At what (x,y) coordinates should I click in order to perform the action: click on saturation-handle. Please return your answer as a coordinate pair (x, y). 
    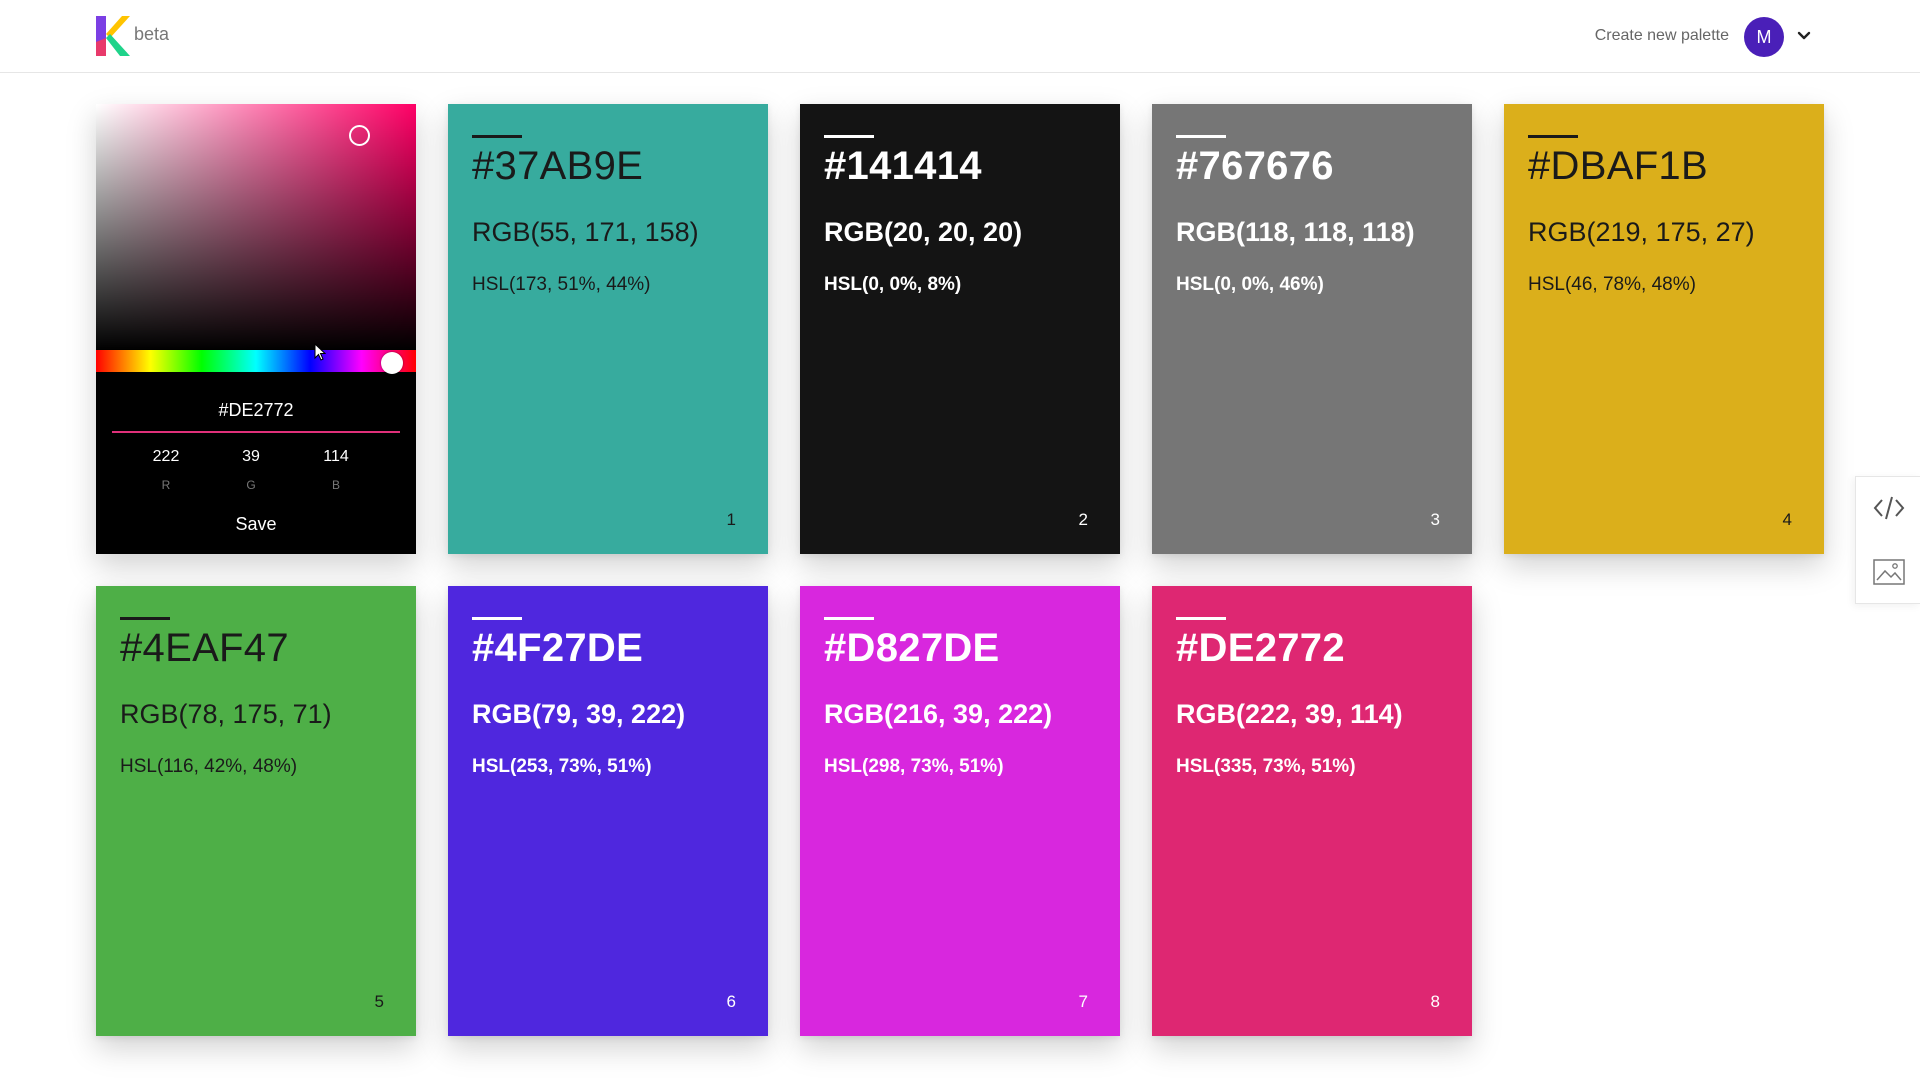
    Looking at the image, I should click on (359, 135).